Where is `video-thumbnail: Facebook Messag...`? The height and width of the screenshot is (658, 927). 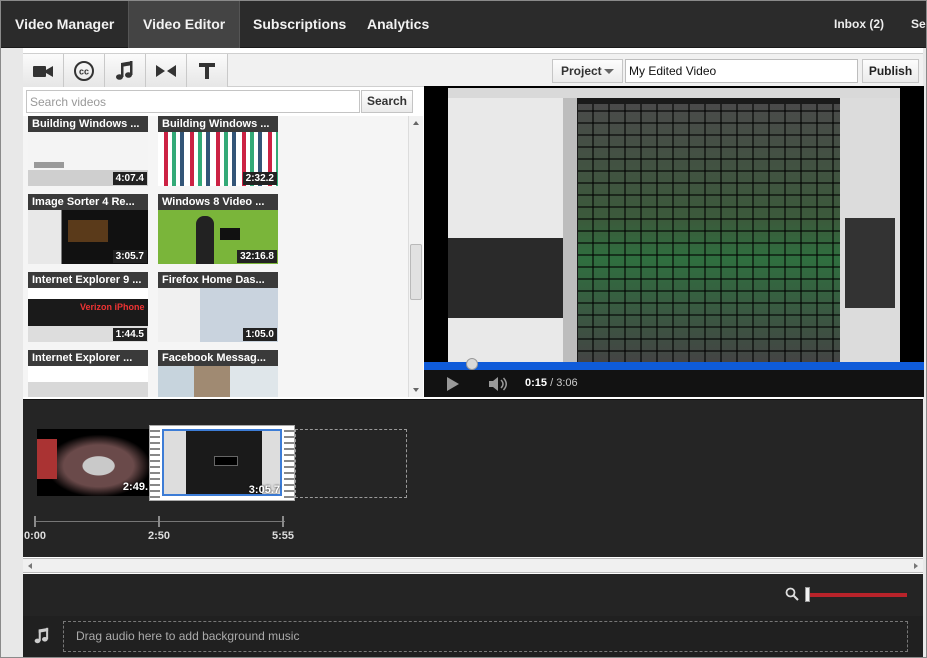 video-thumbnail: Facebook Messag... is located at coordinates (218, 373).